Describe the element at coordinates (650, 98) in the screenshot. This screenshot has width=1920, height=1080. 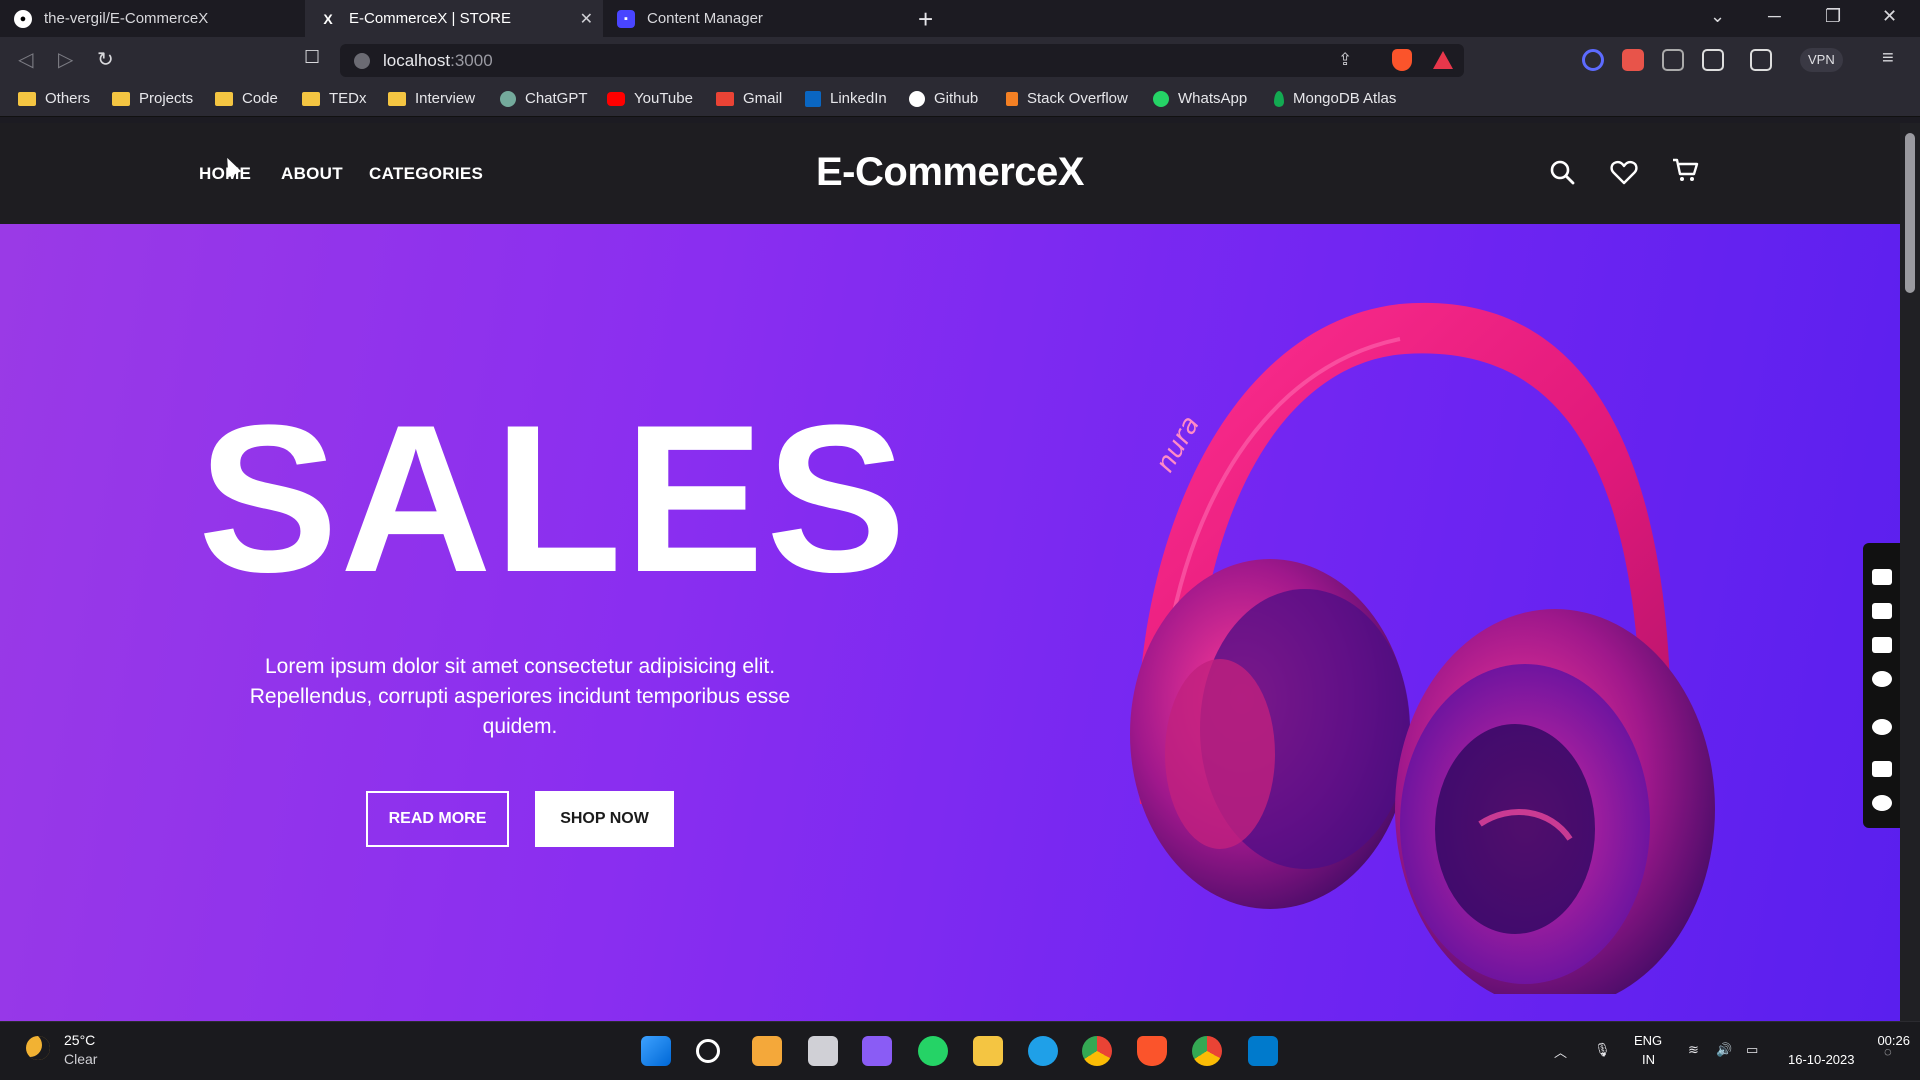
I see `bookmark-youtube: YouTube` at that location.